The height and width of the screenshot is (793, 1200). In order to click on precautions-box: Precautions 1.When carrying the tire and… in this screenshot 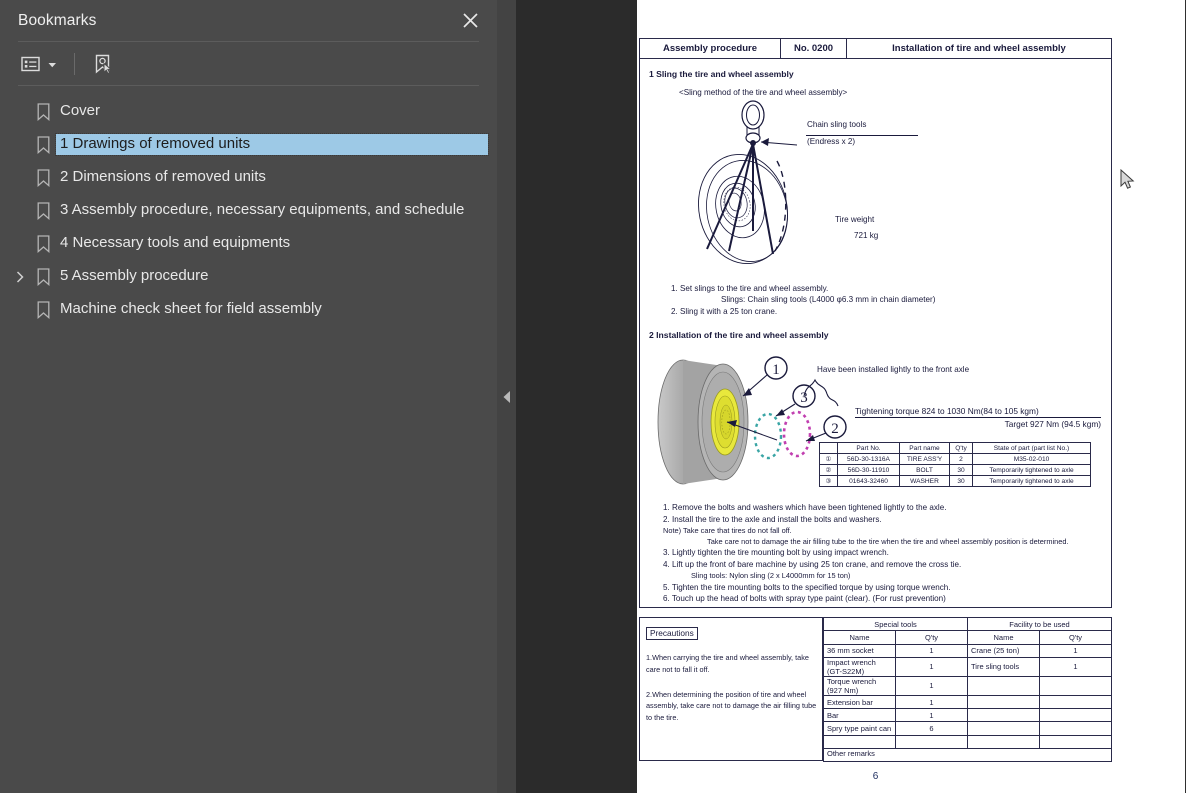, I will do `click(731, 689)`.